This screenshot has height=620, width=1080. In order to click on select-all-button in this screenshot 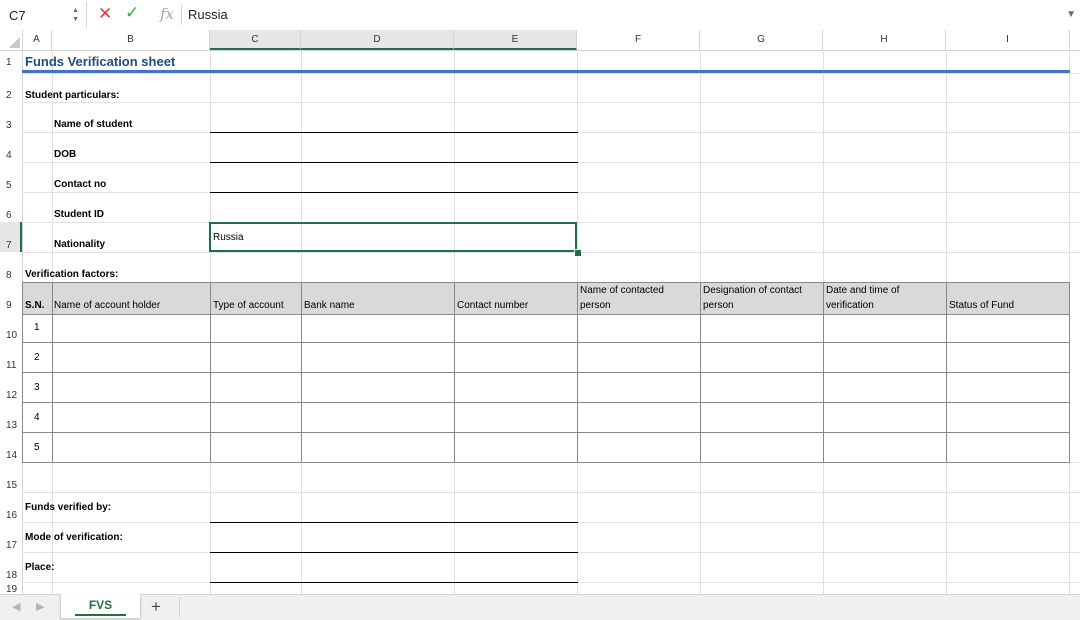, I will do `click(11, 40)`.